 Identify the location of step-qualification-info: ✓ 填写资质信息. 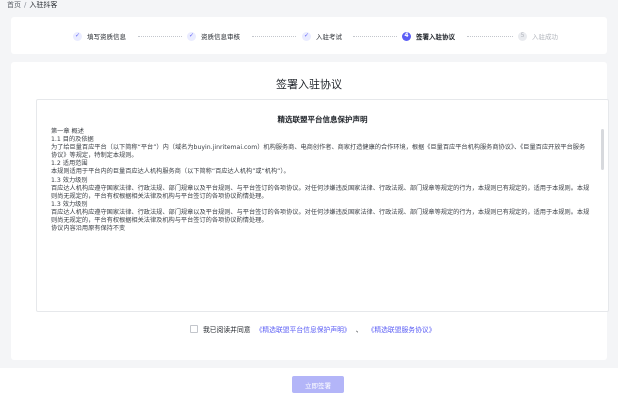
(99, 36).